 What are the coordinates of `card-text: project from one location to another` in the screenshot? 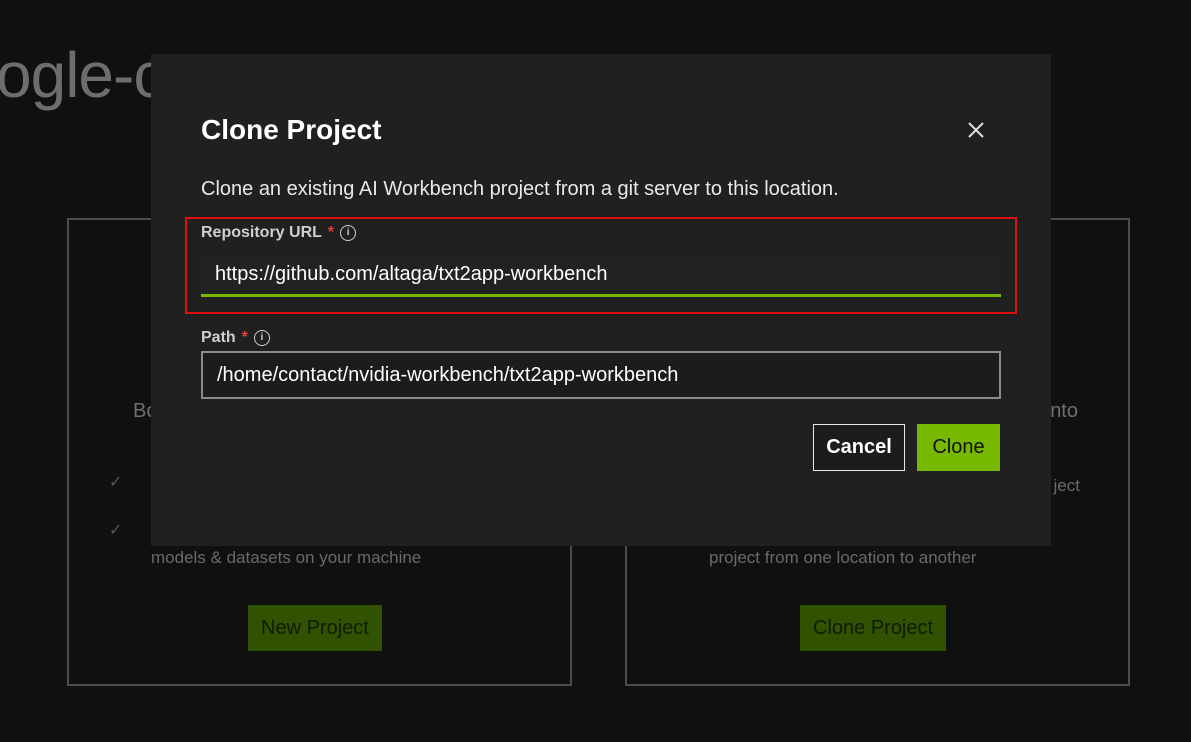 It's located at (843, 557).